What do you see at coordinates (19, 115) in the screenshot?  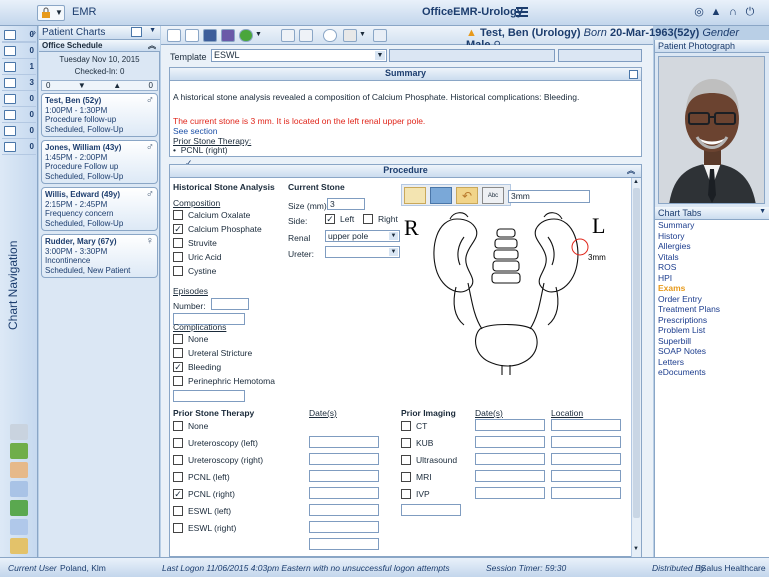 I see `nav-phone: 0` at bounding box center [19, 115].